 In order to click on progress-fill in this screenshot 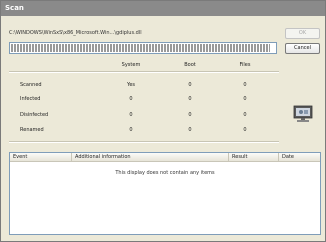, I will do `click(140, 48)`.